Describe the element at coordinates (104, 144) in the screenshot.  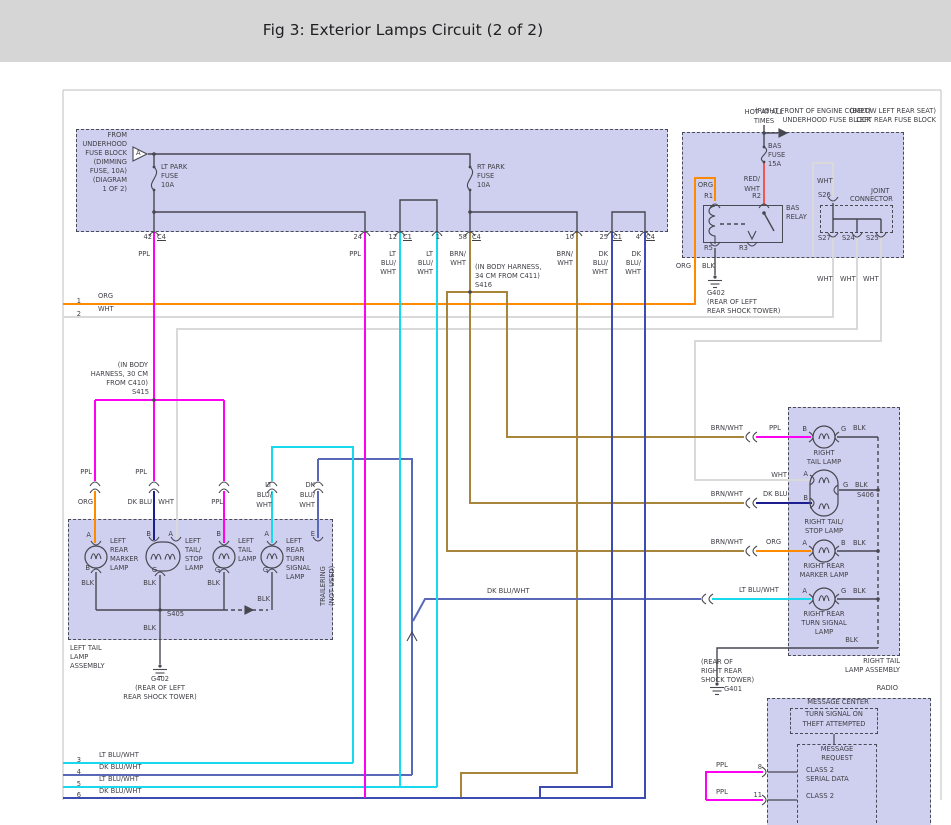
I see `diagram-label: UNDERHOOD` at that location.